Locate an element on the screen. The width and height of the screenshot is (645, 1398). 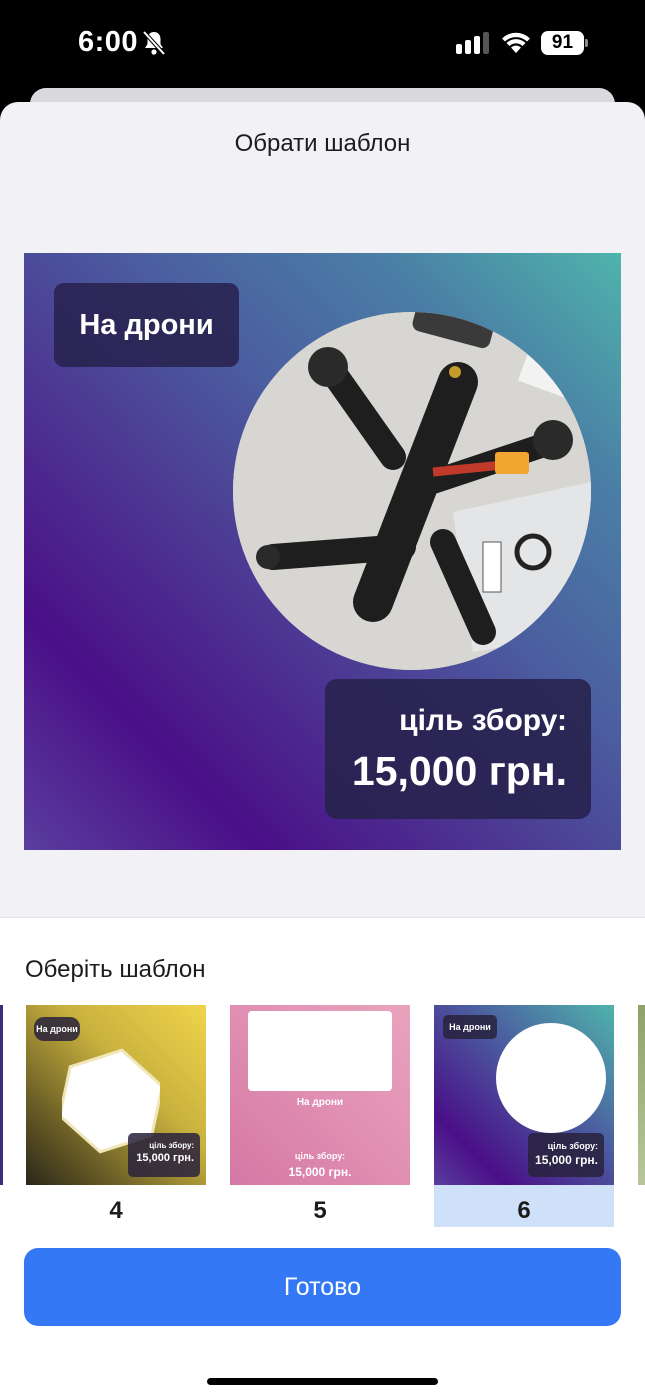
template-picker-heading: Оберіть шаблон is located at coordinates (115, 969).